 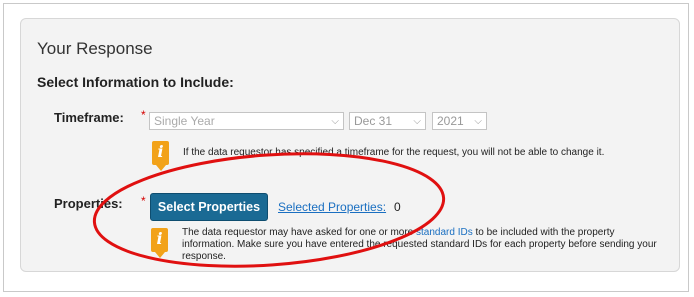 What do you see at coordinates (89, 117) in the screenshot?
I see `timeframe-label: Timeframe:` at bounding box center [89, 117].